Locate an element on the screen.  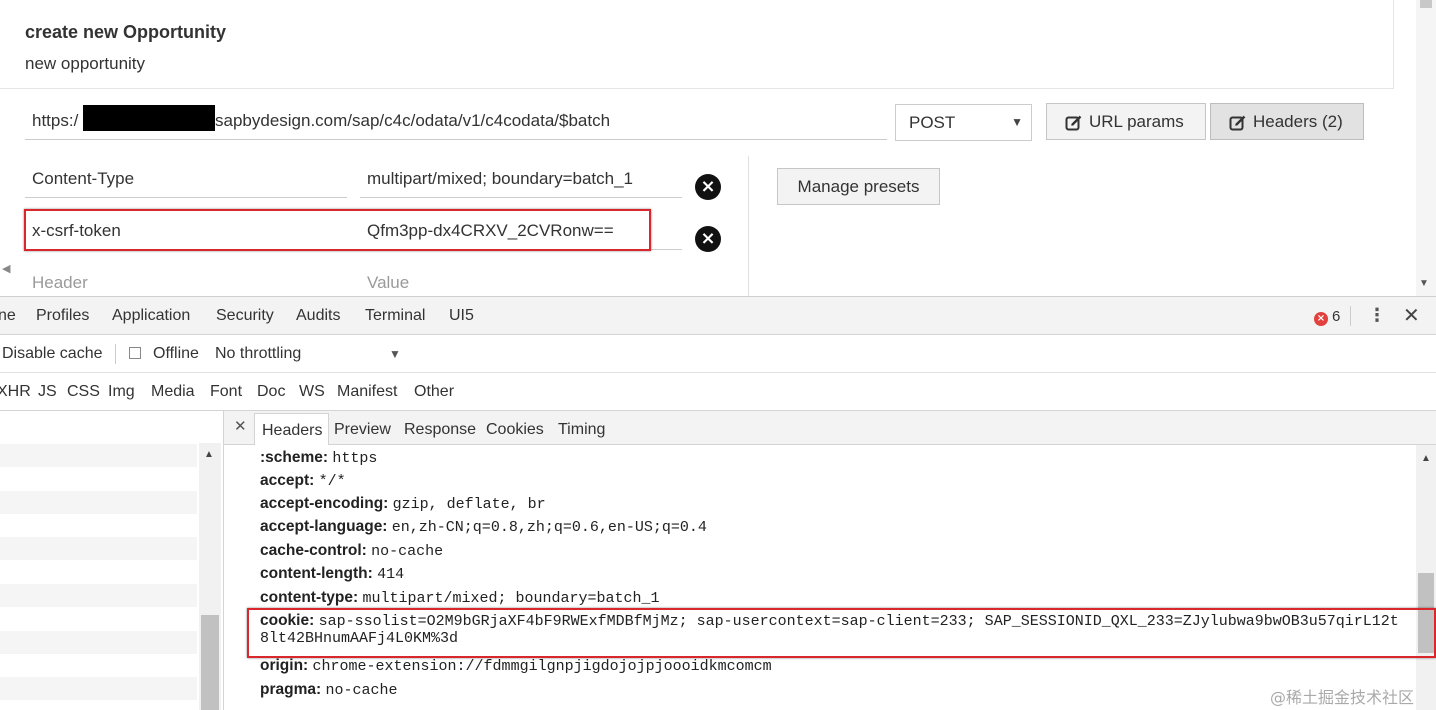
header-value: en,zh-CN;q=0.8,zh;q=0.6,en-US;q=0.4 is located at coordinates (549, 527).